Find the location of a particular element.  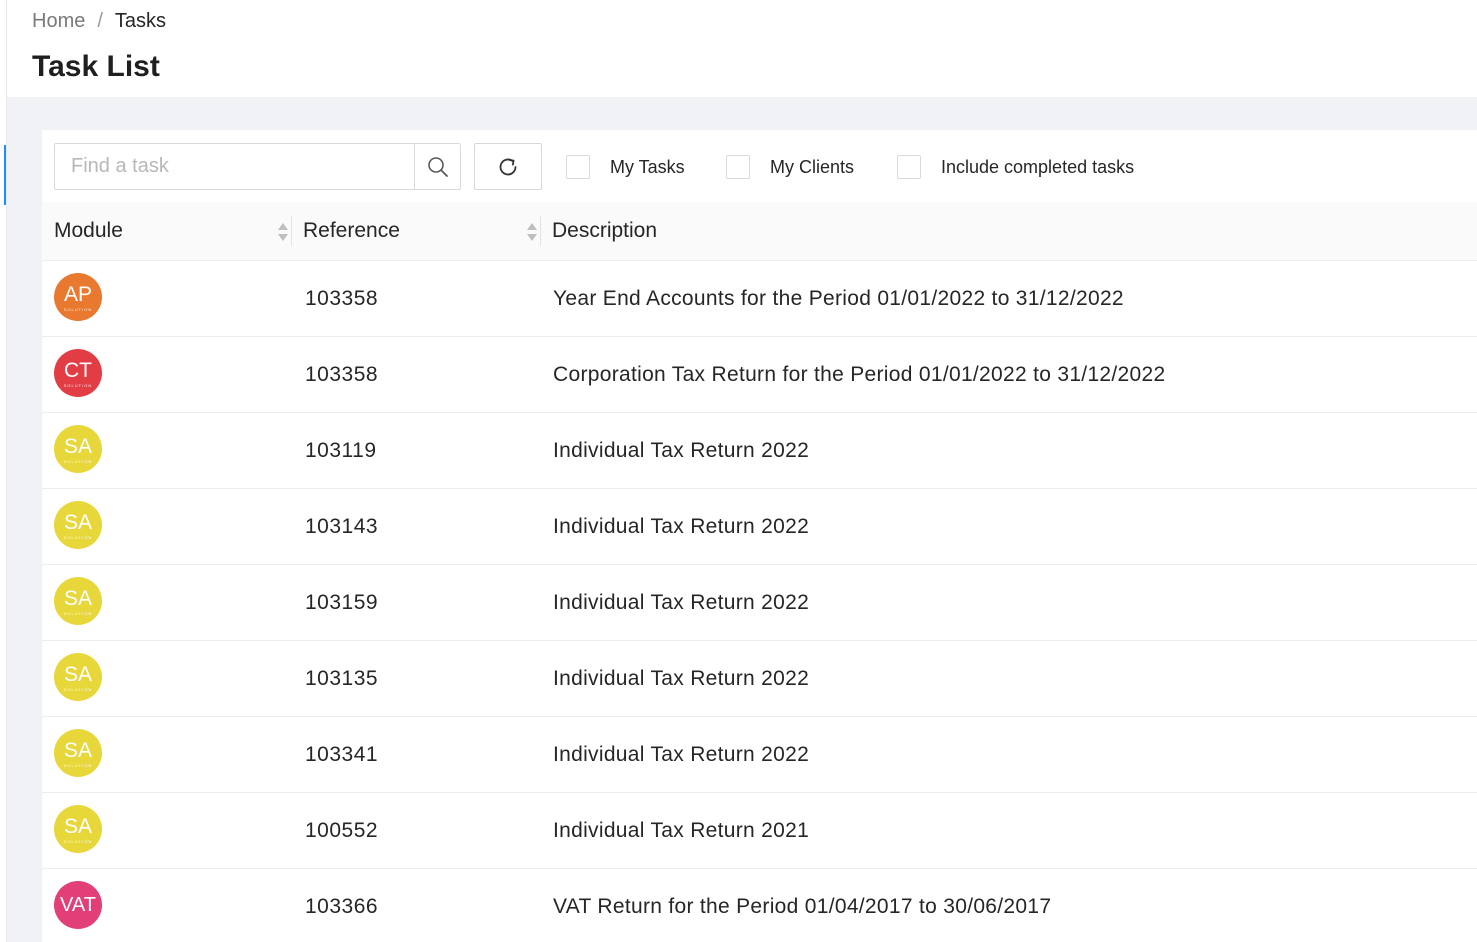

search-input is located at coordinates (234, 166).